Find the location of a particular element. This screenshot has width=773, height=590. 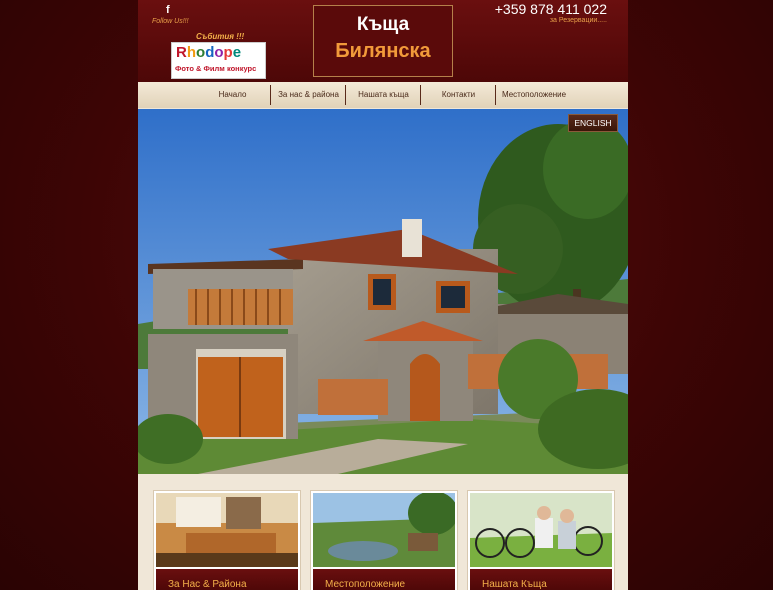

card-photo-interior is located at coordinates (227, 530).